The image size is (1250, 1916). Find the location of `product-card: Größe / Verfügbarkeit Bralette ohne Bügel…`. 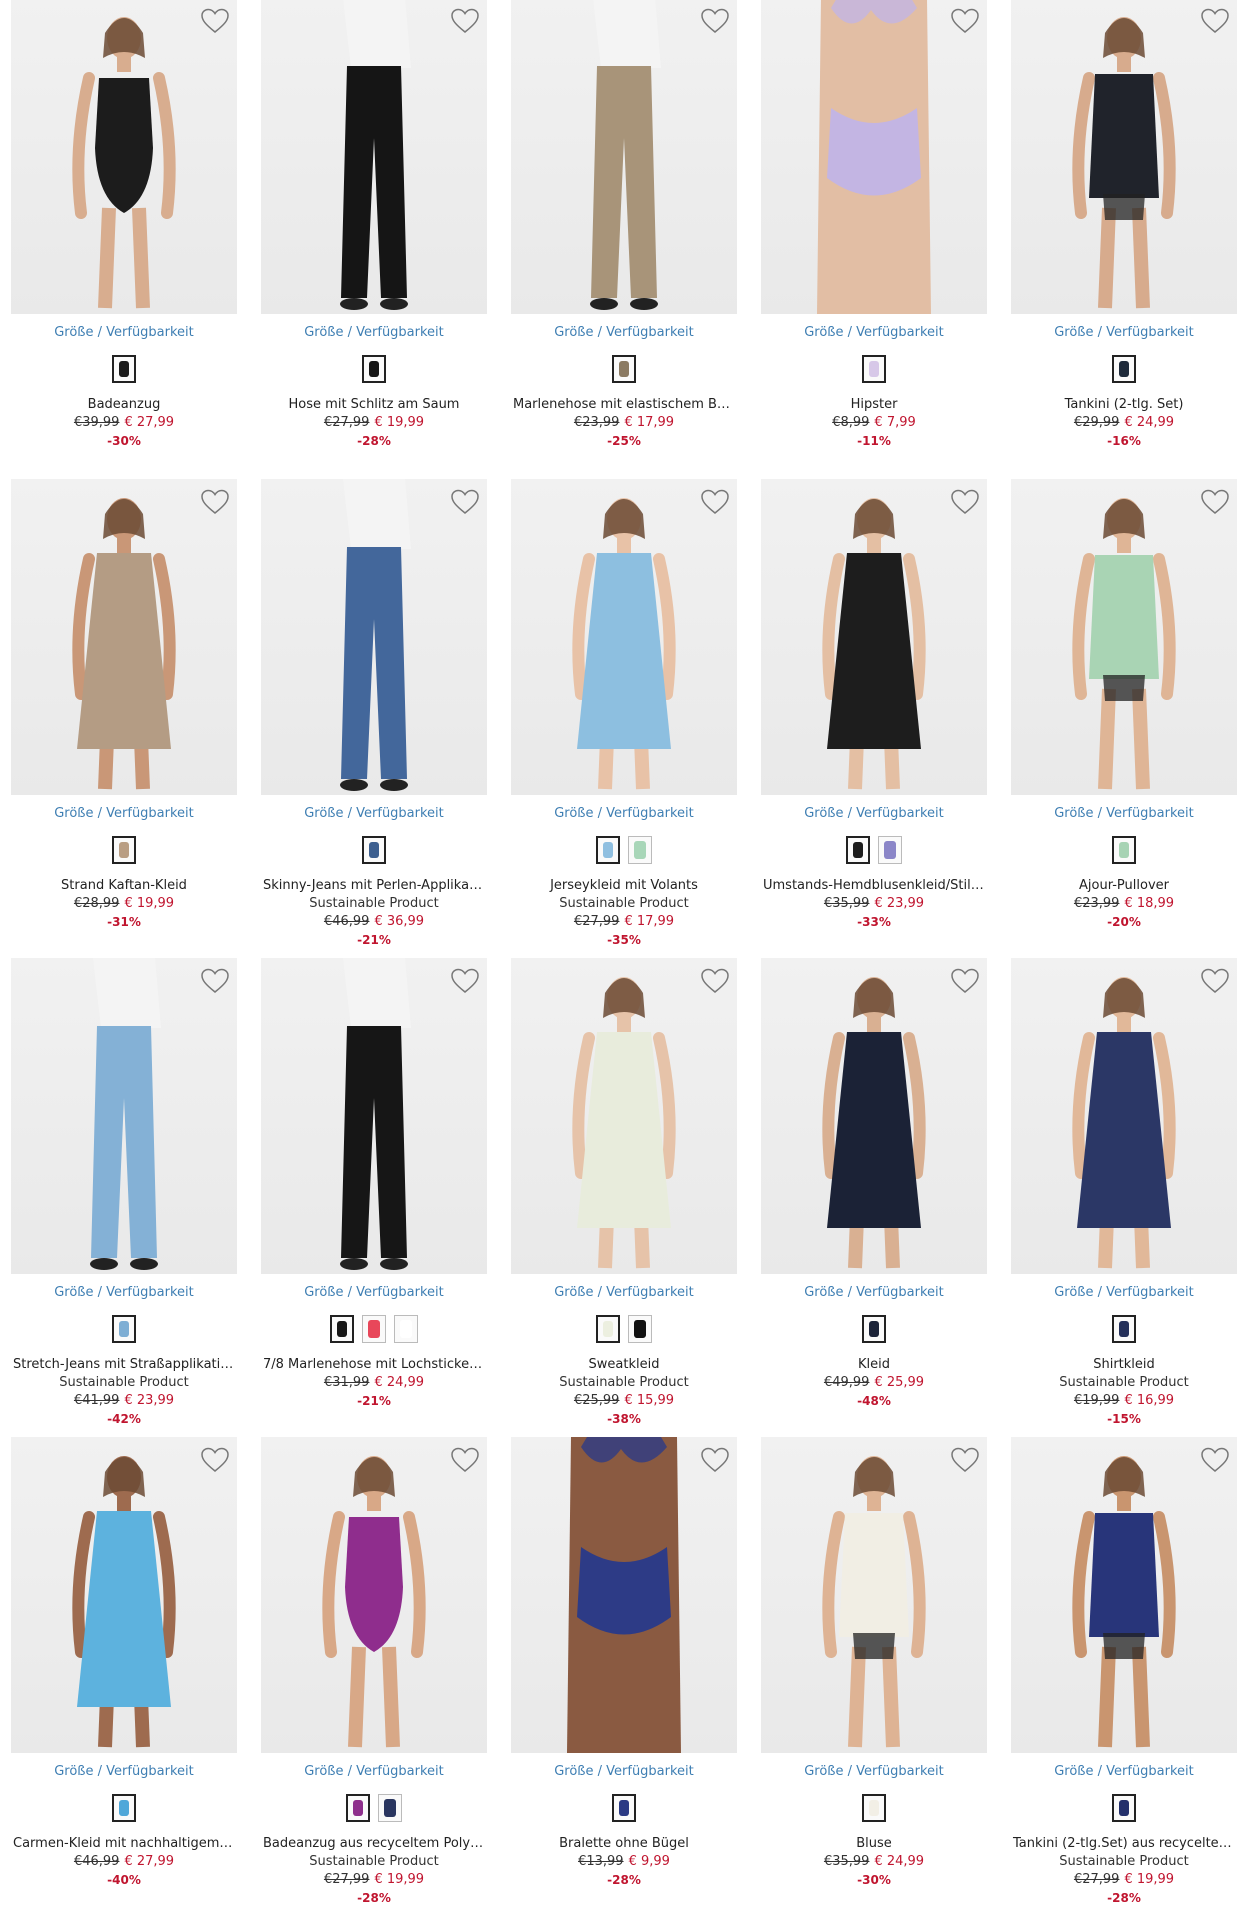

product-card: Größe / Verfügbarkeit Bralette ohne Bügel… is located at coordinates (624, 1676).